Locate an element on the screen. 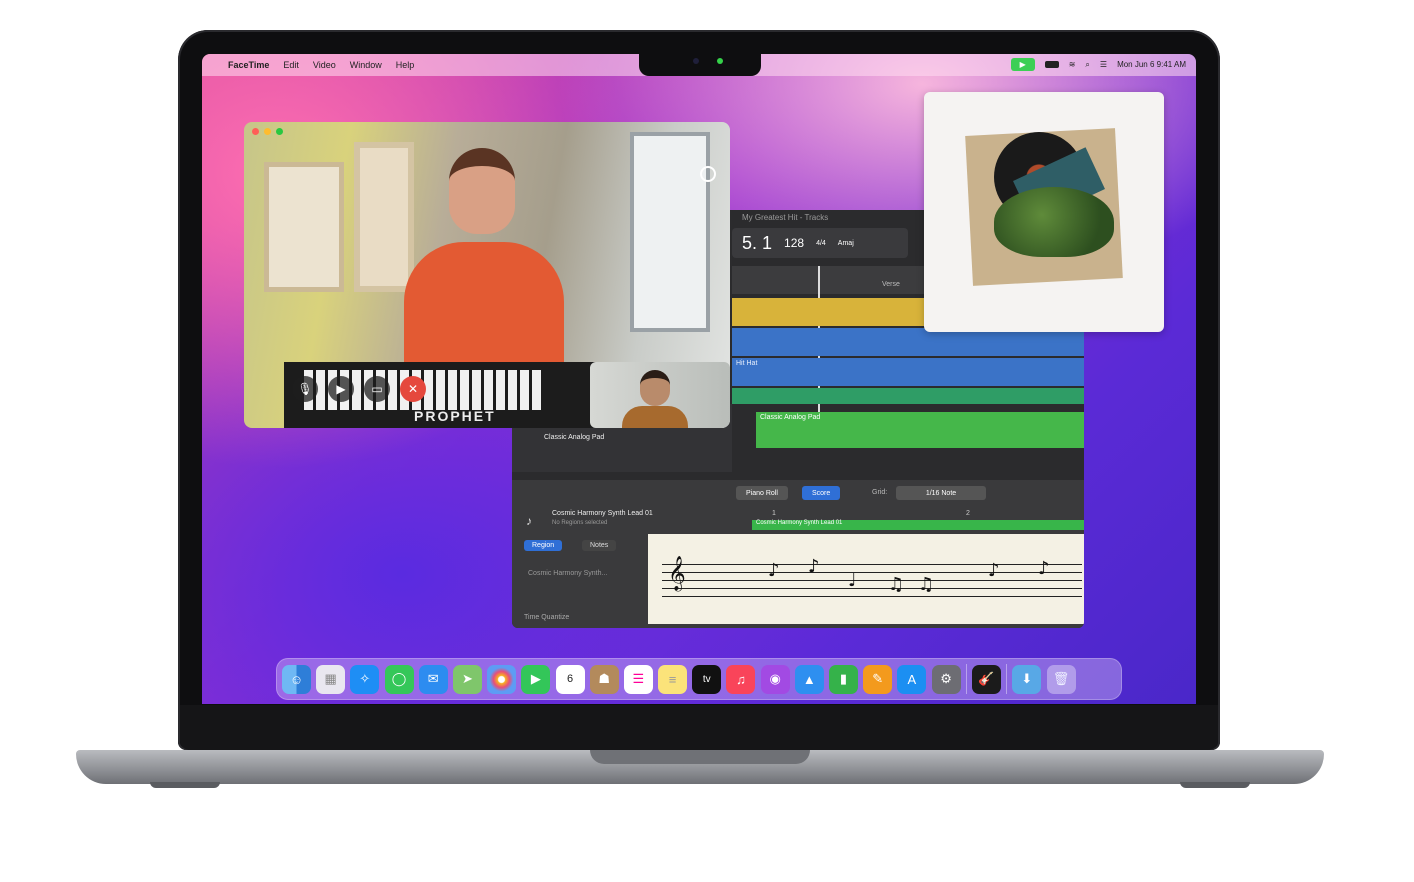  facetime-window: PROPHET 🎙 ▶ ▭ ✕ is located at coordinates (487, 275).